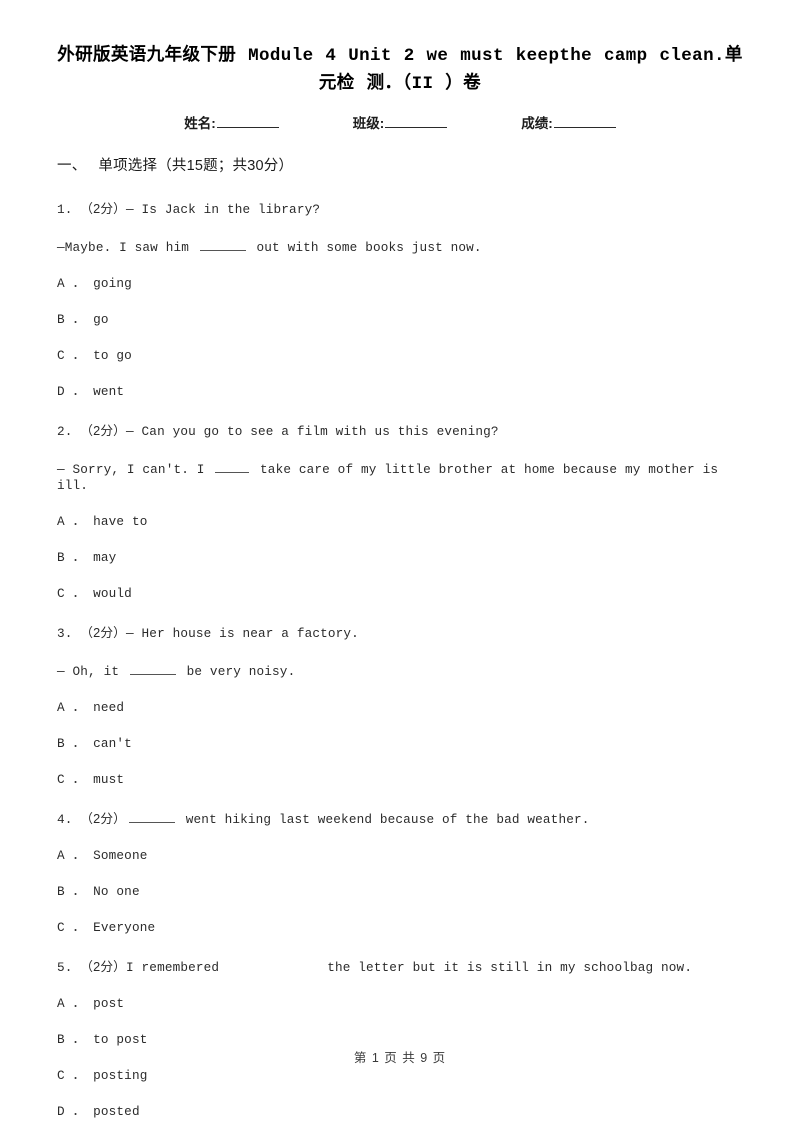 This screenshot has width=800, height=1132. Describe the element at coordinates (406, 633) in the screenshot. I see `question-stem: 3. （2分）— Her house is near a factory.` at that location.